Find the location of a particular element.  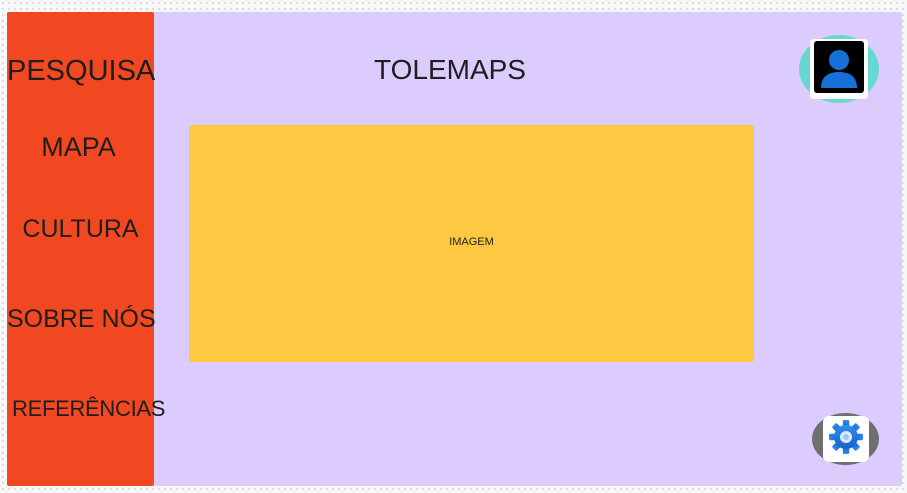

sidebar-item-mapa: MAPA is located at coordinates (78, 147).